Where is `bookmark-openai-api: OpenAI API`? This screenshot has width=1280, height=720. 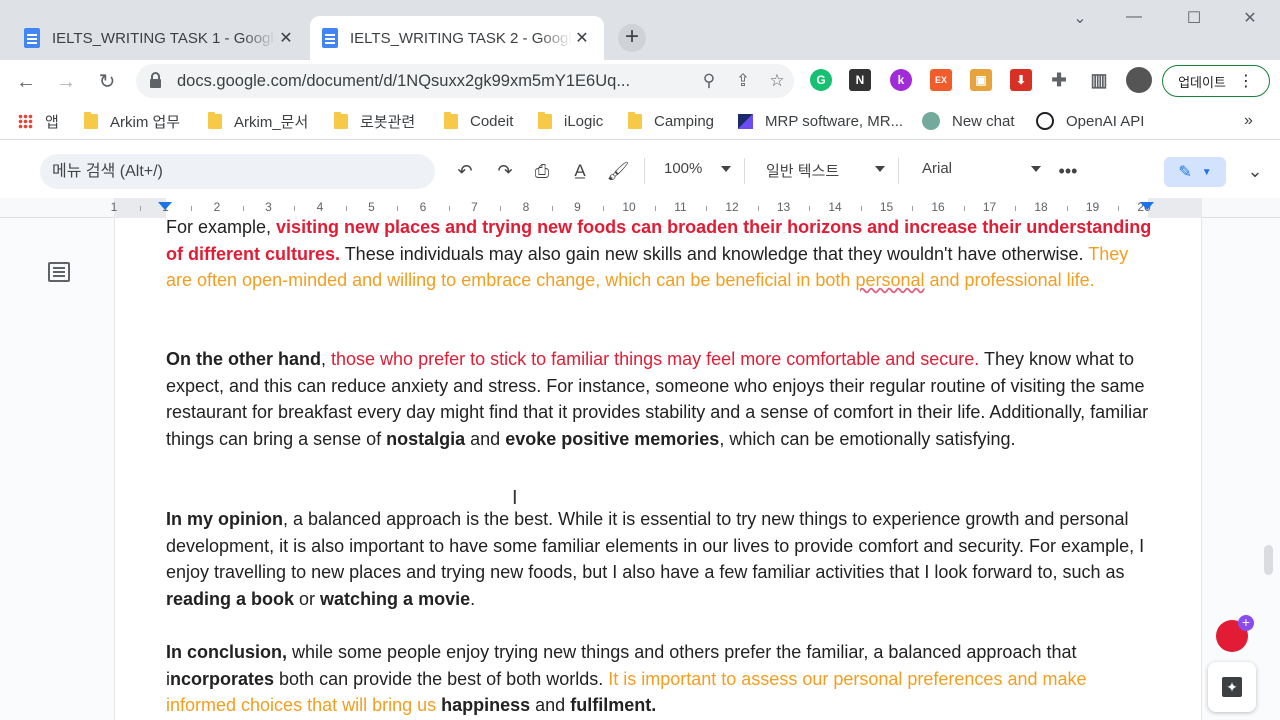 bookmark-openai-api: OpenAI API is located at coordinates (1090, 121).